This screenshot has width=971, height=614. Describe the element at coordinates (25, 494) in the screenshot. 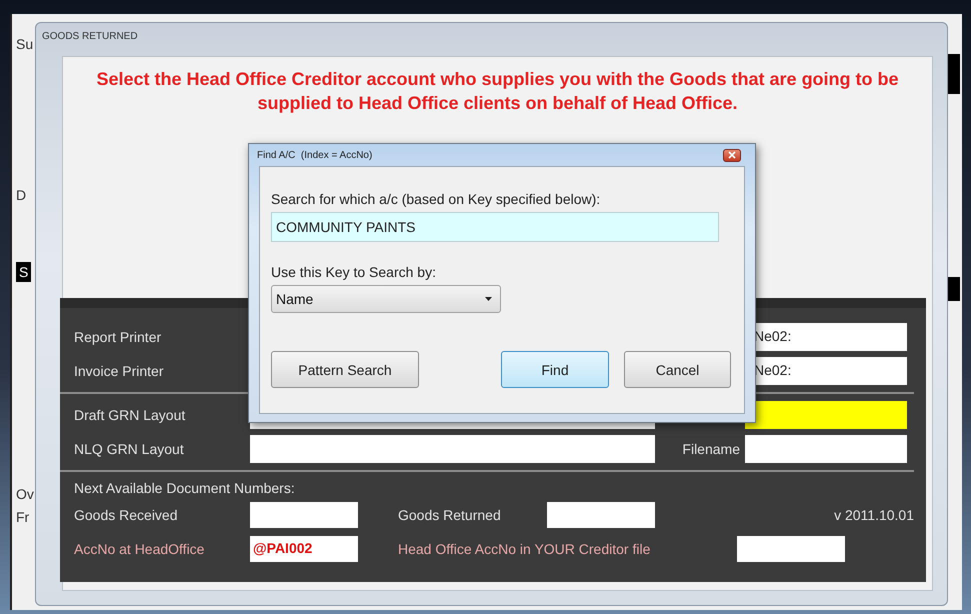

I see `cut-label: Ov` at that location.